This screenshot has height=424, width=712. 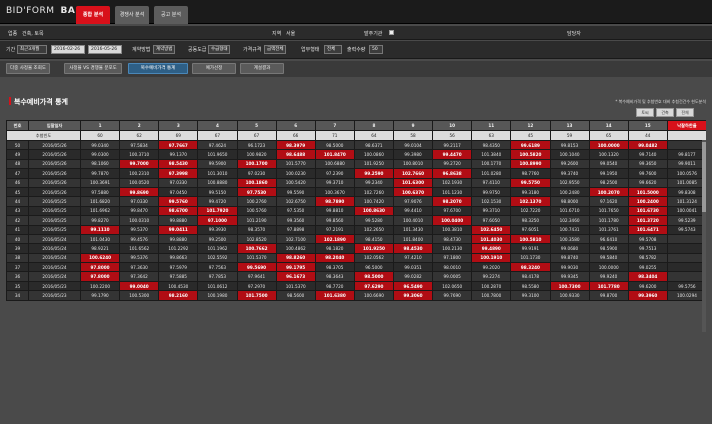 What do you see at coordinates (334, 154) in the screenshot?
I see `table-cell: 101.8470` at bounding box center [334, 154].